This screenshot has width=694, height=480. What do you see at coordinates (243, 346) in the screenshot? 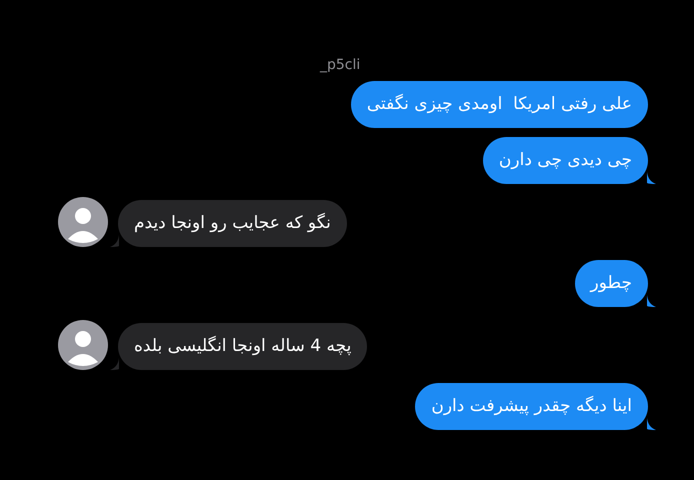
I see `message-bubble: پچه 4 ساله اونجا انگلیسی بلده` at bounding box center [243, 346].